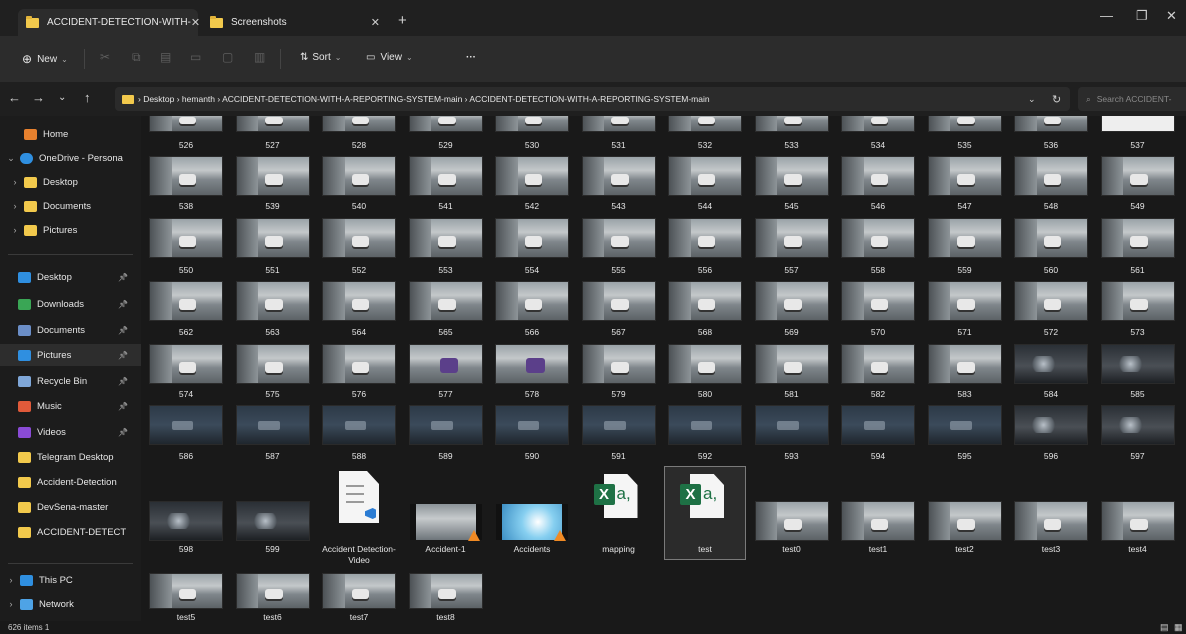  Describe the element at coordinates (70, 355) in the screenshot. I see `sidebar-item-pictures: Pictures 📌` at that location.